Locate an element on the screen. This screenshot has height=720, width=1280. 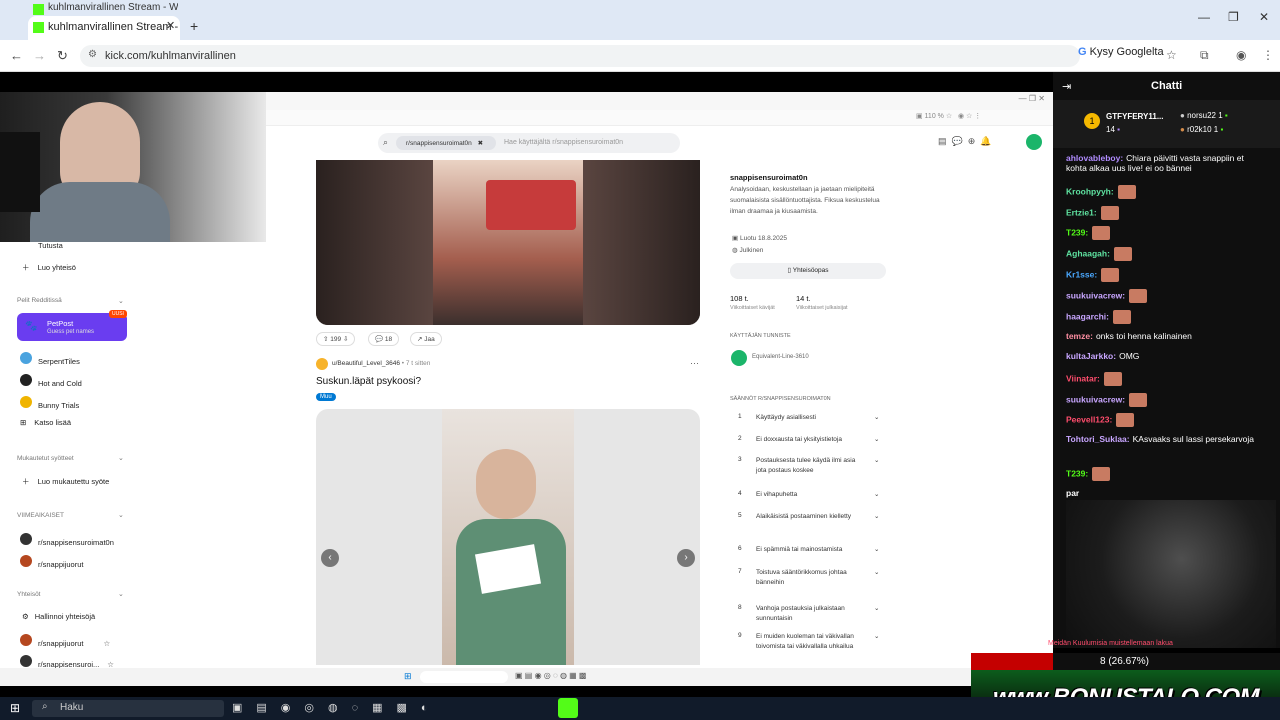
top-gifter-3: ● r02k10 1 ▪ is located at coordinates (1201, 129).